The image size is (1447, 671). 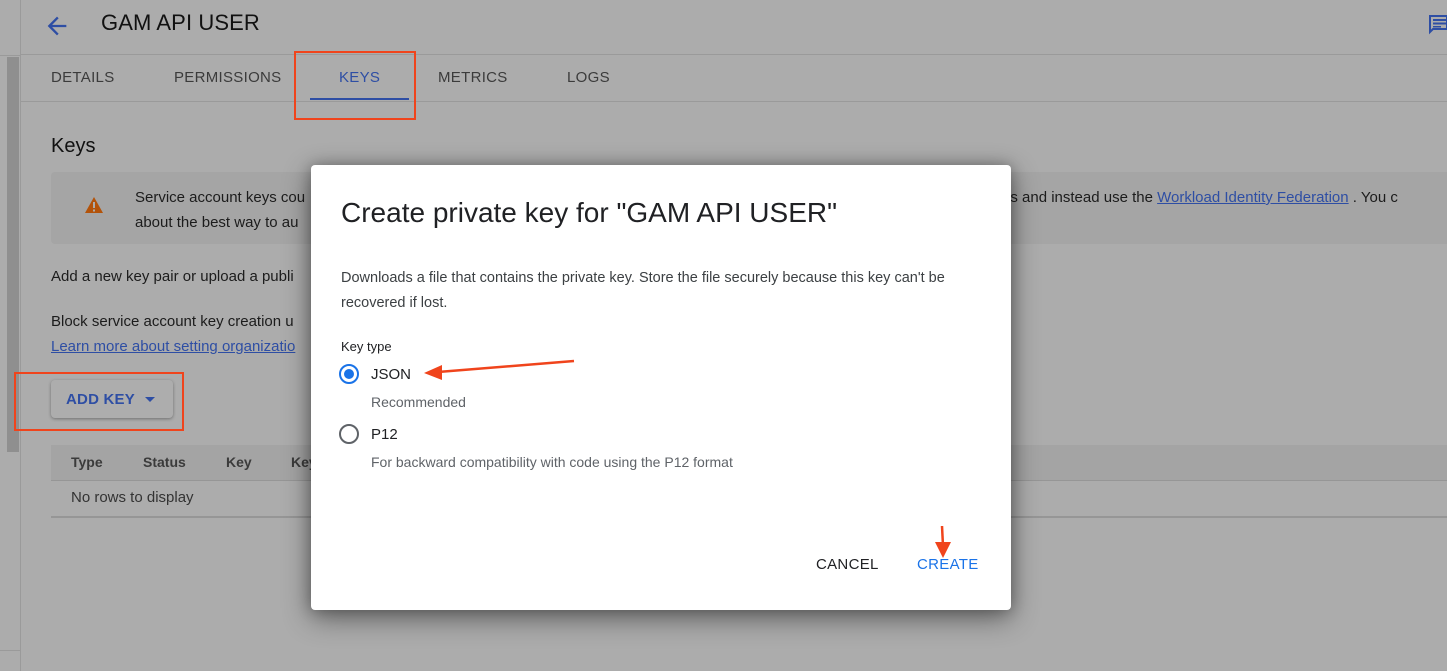 What do you see at coordinates (172, 276) in the screenshot?
I see `add-key-description: Add a new key pair or upload a publi` at bounding box center [172, 276].